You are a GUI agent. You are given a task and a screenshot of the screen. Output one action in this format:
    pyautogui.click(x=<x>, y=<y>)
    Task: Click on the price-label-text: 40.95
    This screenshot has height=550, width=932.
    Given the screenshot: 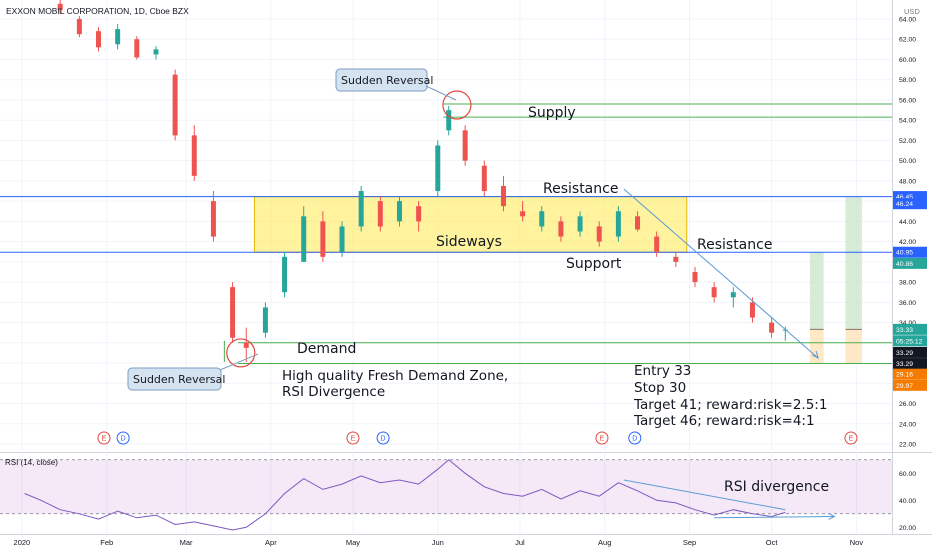 What is the action you would take?
    pyautogui.click(x=904, y=253)
    